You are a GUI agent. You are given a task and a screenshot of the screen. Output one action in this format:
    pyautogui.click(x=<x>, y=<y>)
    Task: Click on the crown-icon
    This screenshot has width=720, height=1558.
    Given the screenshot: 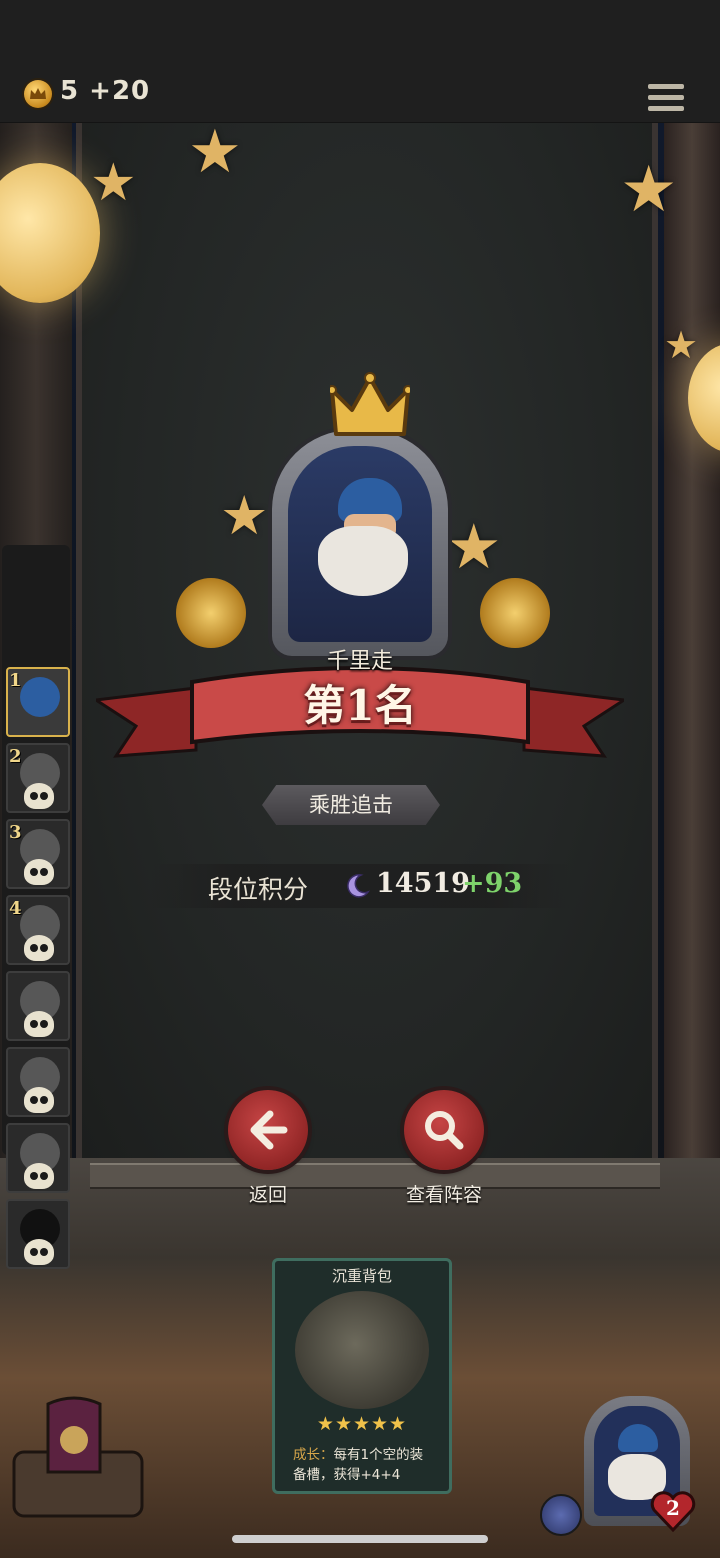 What is the action you would take?
    pyautogui.click(x=370, y=404)
    